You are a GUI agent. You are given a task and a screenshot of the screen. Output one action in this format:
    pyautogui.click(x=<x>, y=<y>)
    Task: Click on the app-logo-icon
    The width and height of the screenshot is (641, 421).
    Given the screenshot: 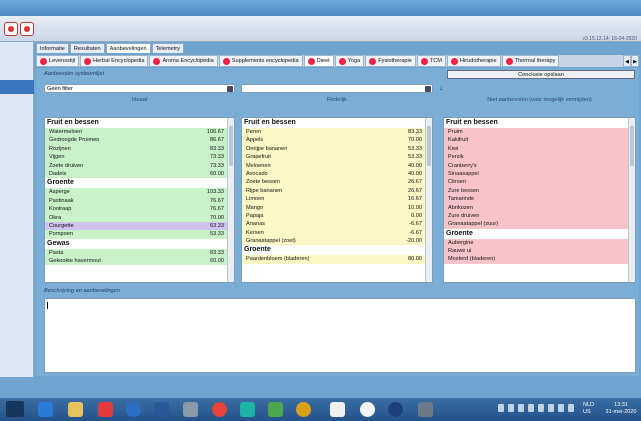 What is the action you would take?
    pyautogui.click(x=11, y=29)
    